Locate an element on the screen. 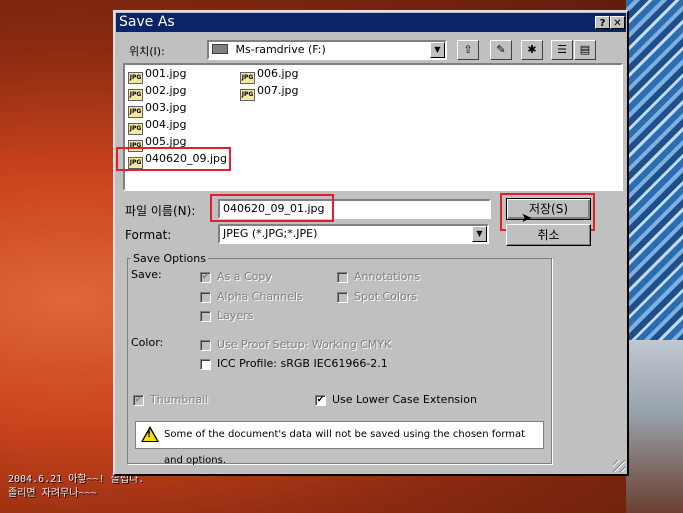 The height and width of the screenshot is (513, 683). format-combo: JPEG (*.JPG;*.JPE) ▼ is located at coordinates (353, 234).